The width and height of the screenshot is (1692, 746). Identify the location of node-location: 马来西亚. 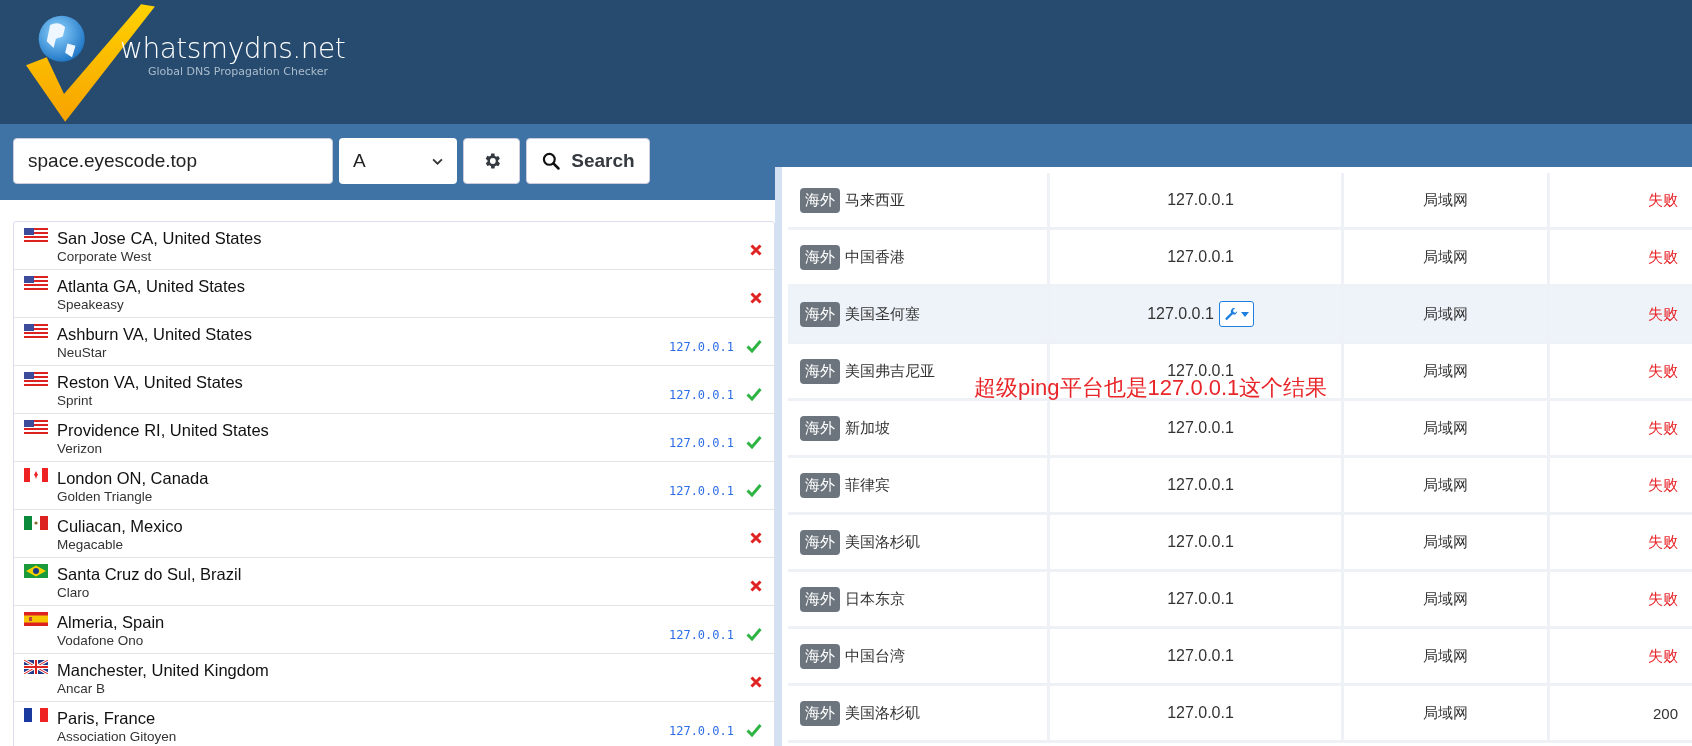
(875, 200).